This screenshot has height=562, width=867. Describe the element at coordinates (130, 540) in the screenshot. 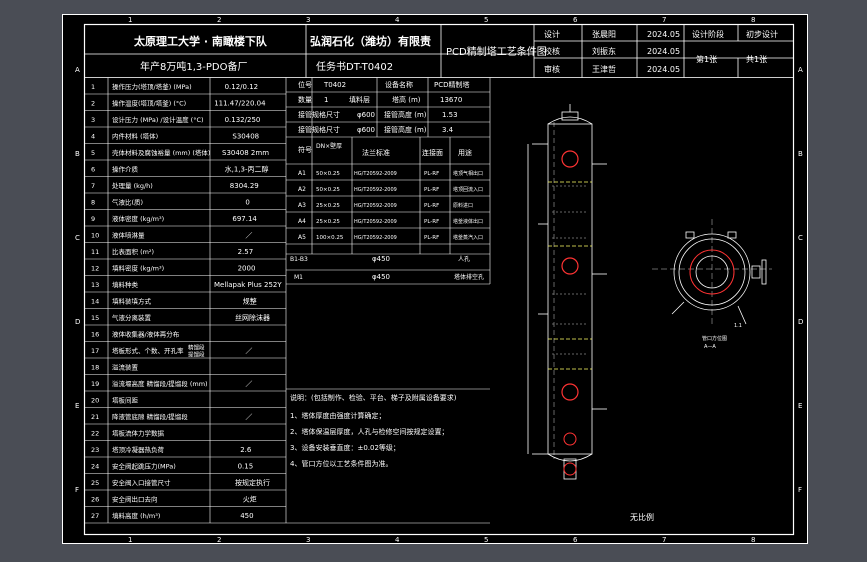

I see `svg-text: 1` at that location.